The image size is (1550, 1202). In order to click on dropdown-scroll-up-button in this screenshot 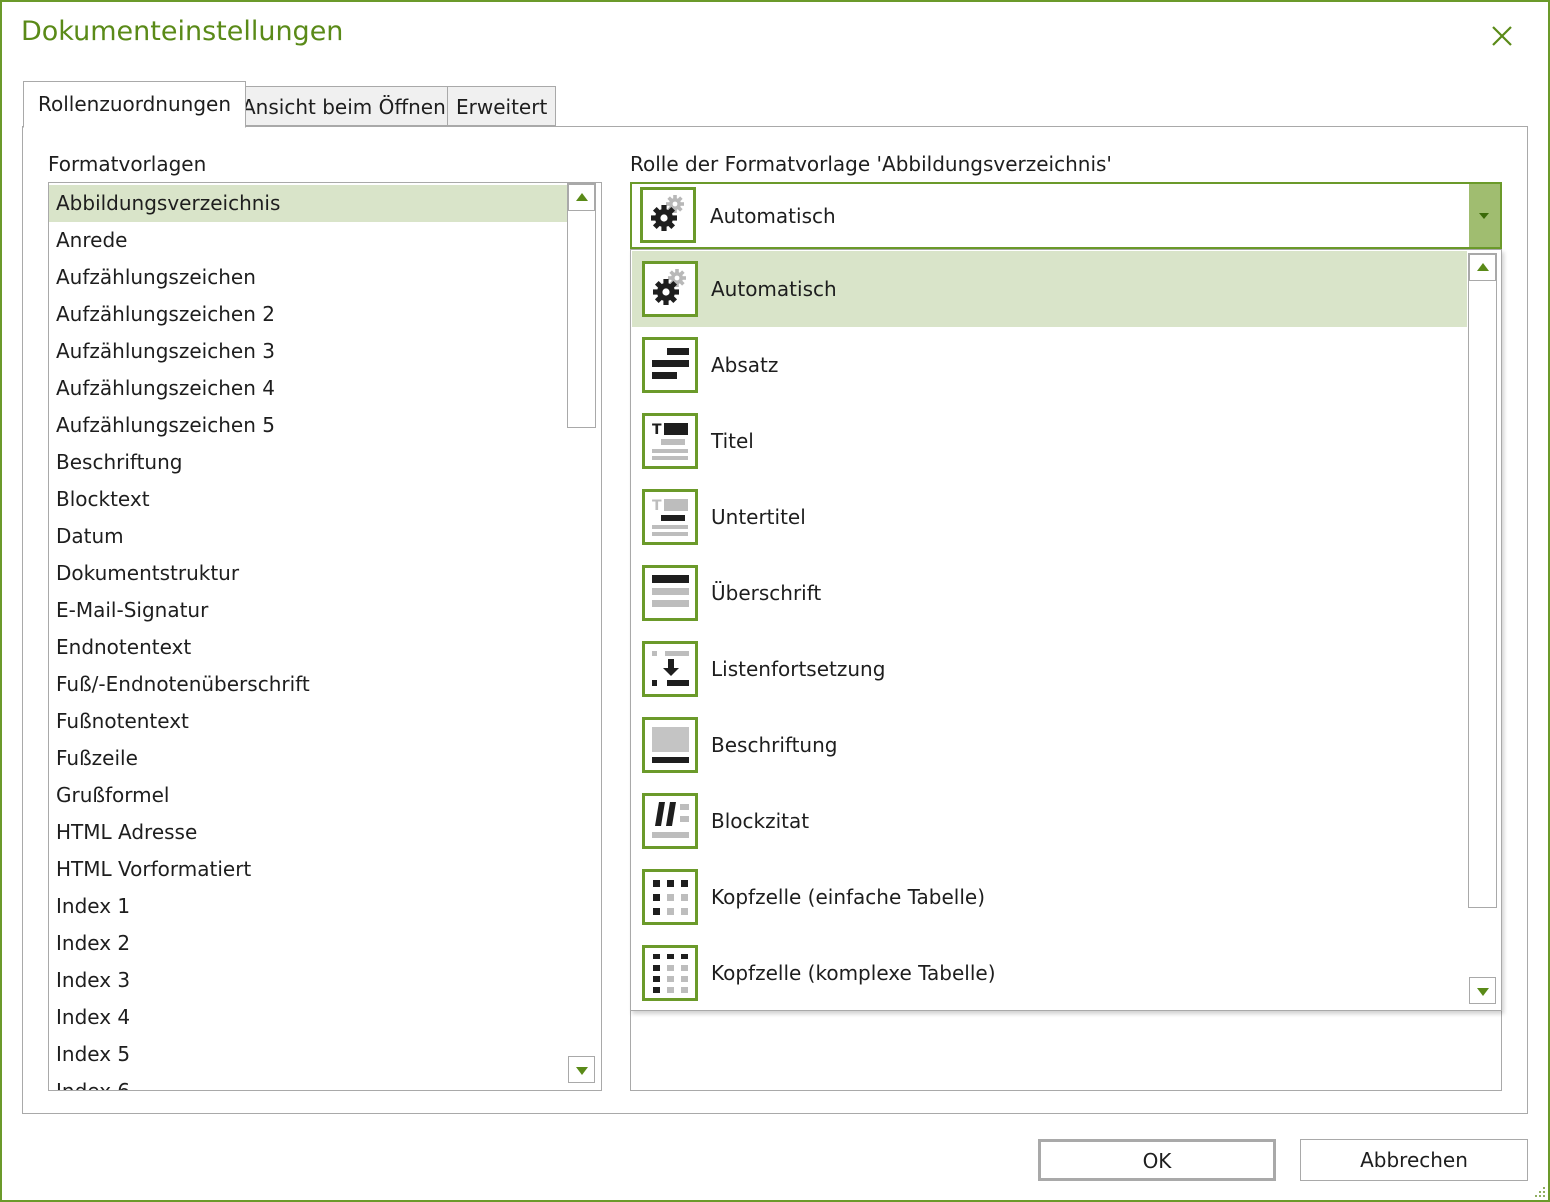, I will do `click(1482, 267)`.